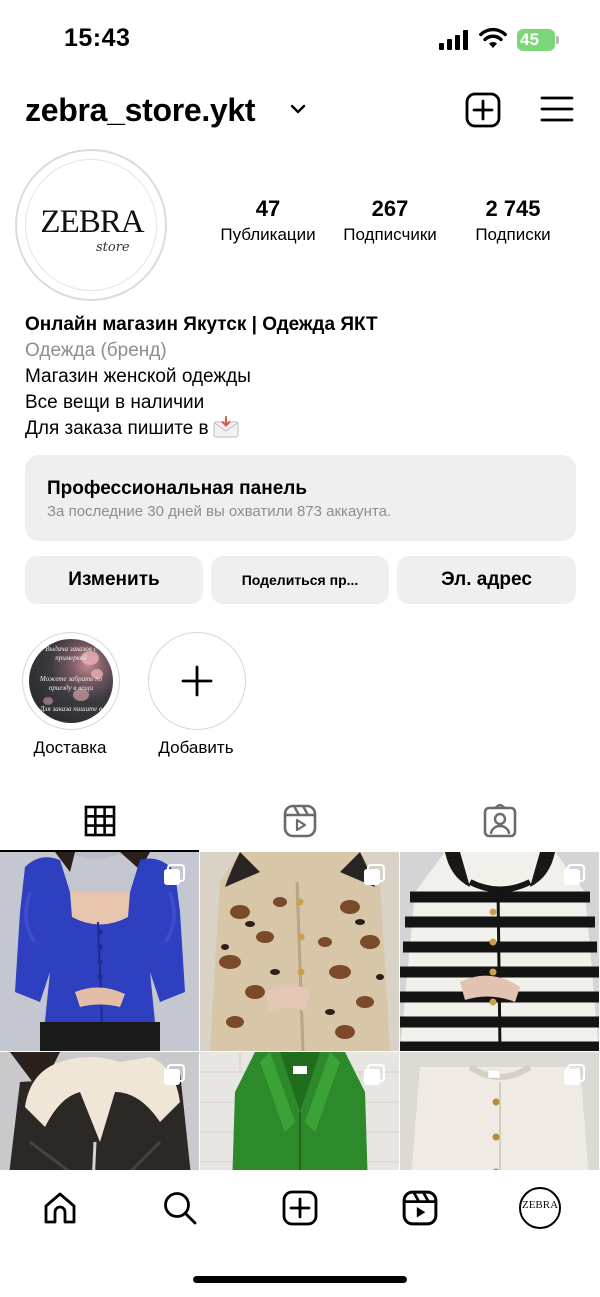 Image resolution: width=600 pixels, height=1297 pixels. Describe the element at coordinates (529, 39) in the screenshot. I see `battery-level: 45` at that location.